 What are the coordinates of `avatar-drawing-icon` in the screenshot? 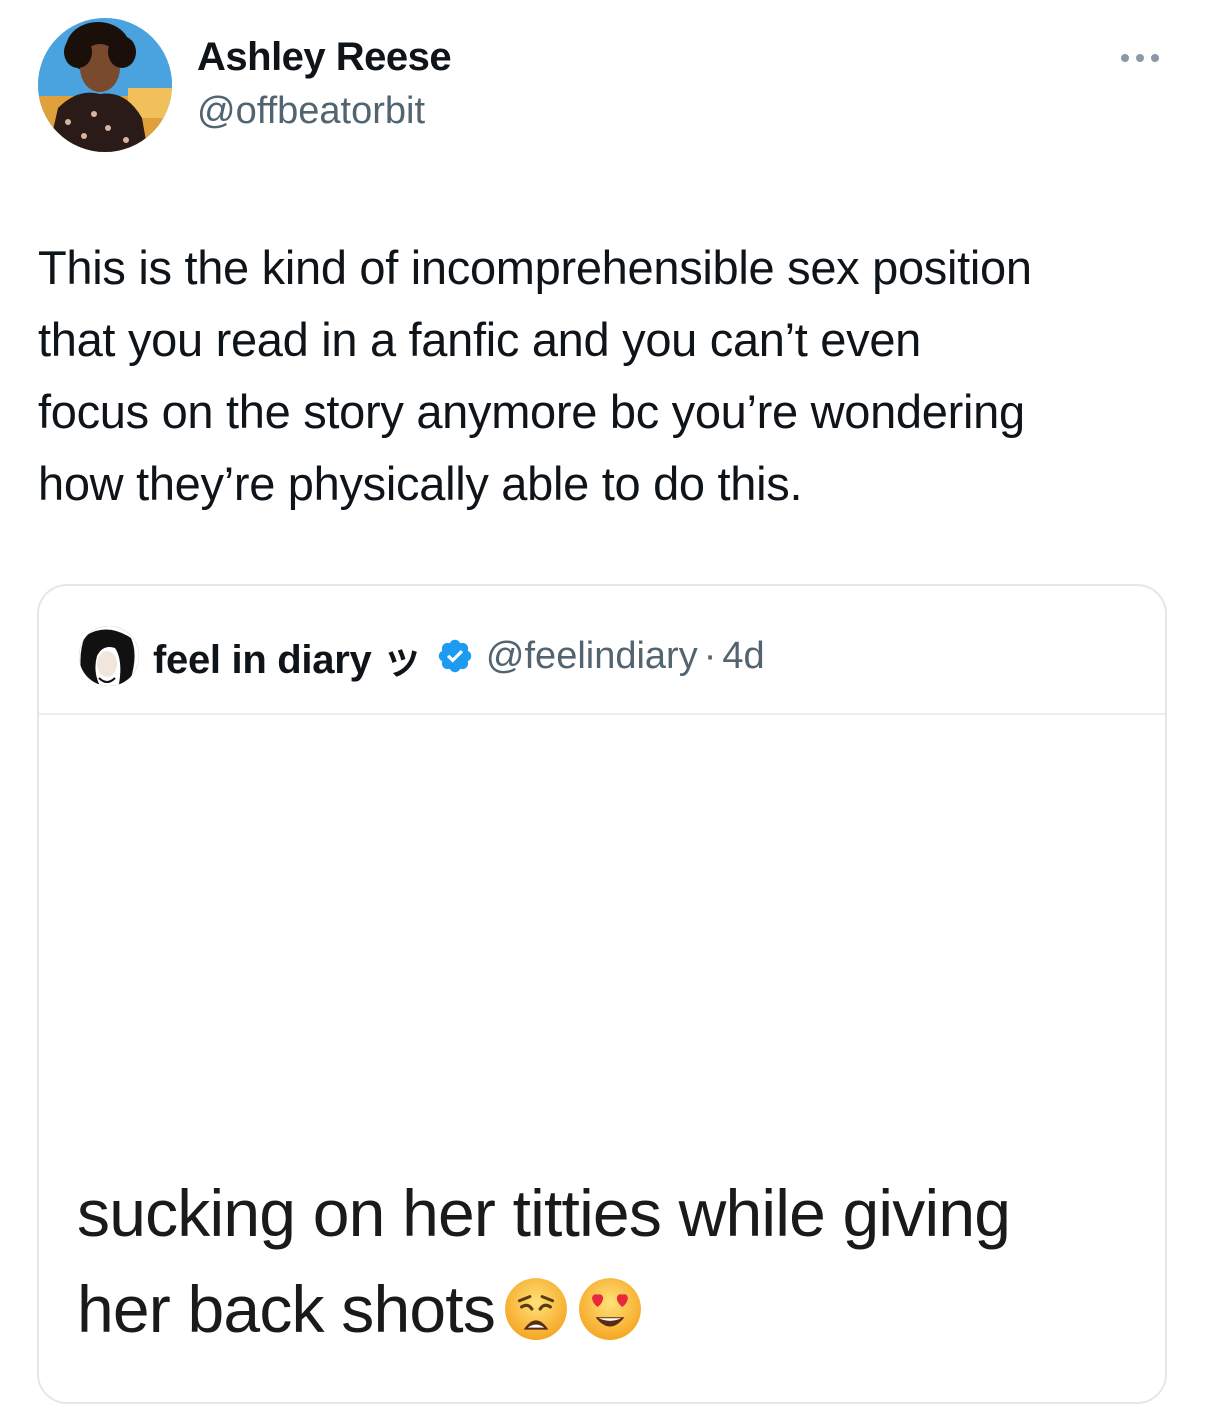 It's located at (109, 656).